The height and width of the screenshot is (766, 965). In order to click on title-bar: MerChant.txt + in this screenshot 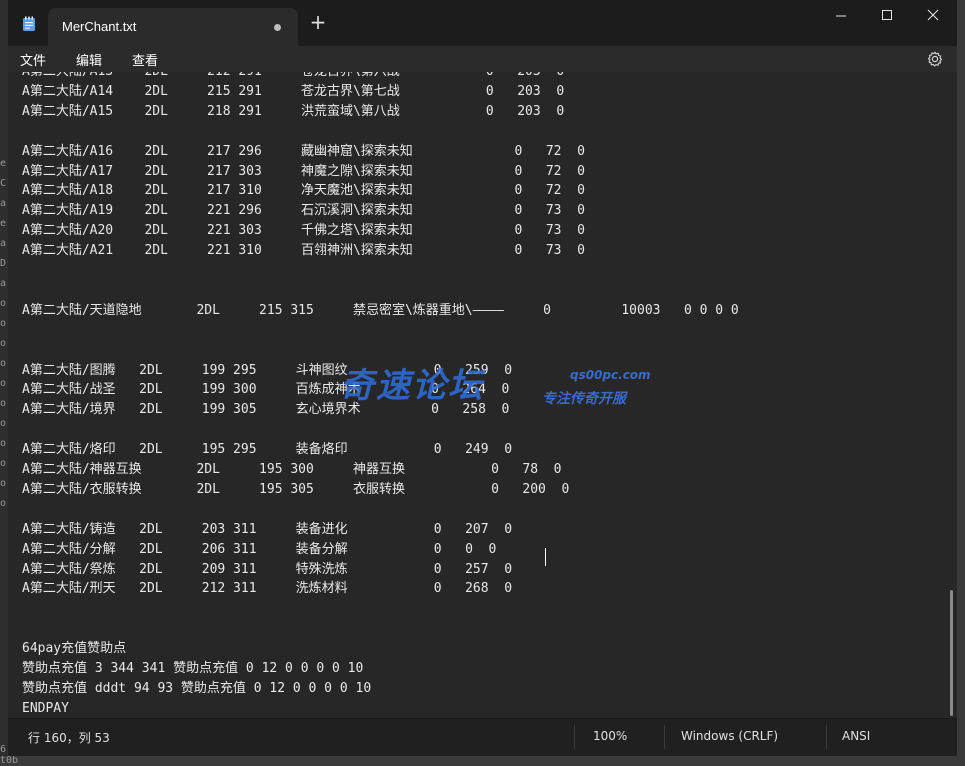, I will do `click(482, 23)`.